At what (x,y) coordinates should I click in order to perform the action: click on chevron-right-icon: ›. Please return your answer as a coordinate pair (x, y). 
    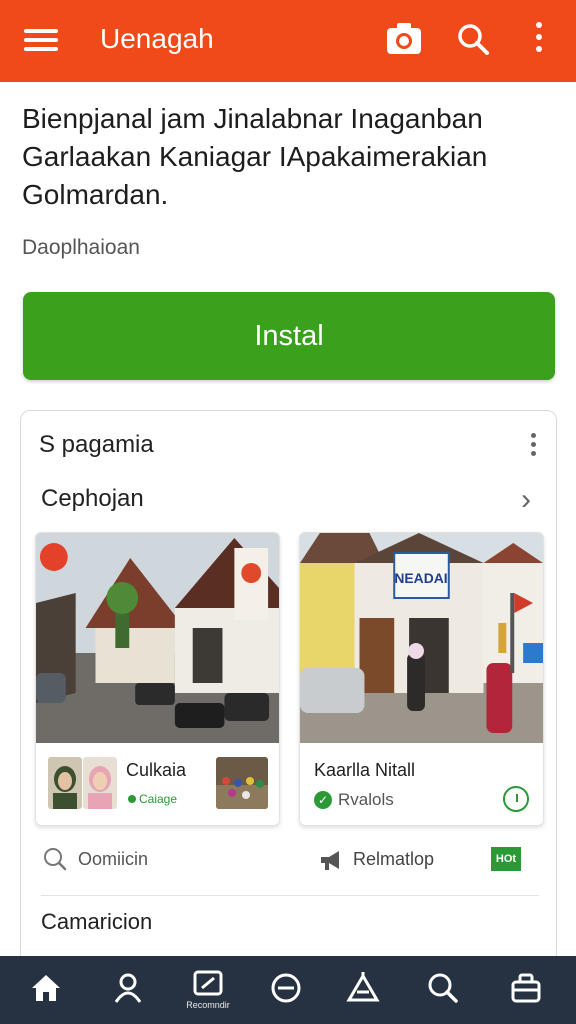
    Looking at the image, I should click on (526, 500).